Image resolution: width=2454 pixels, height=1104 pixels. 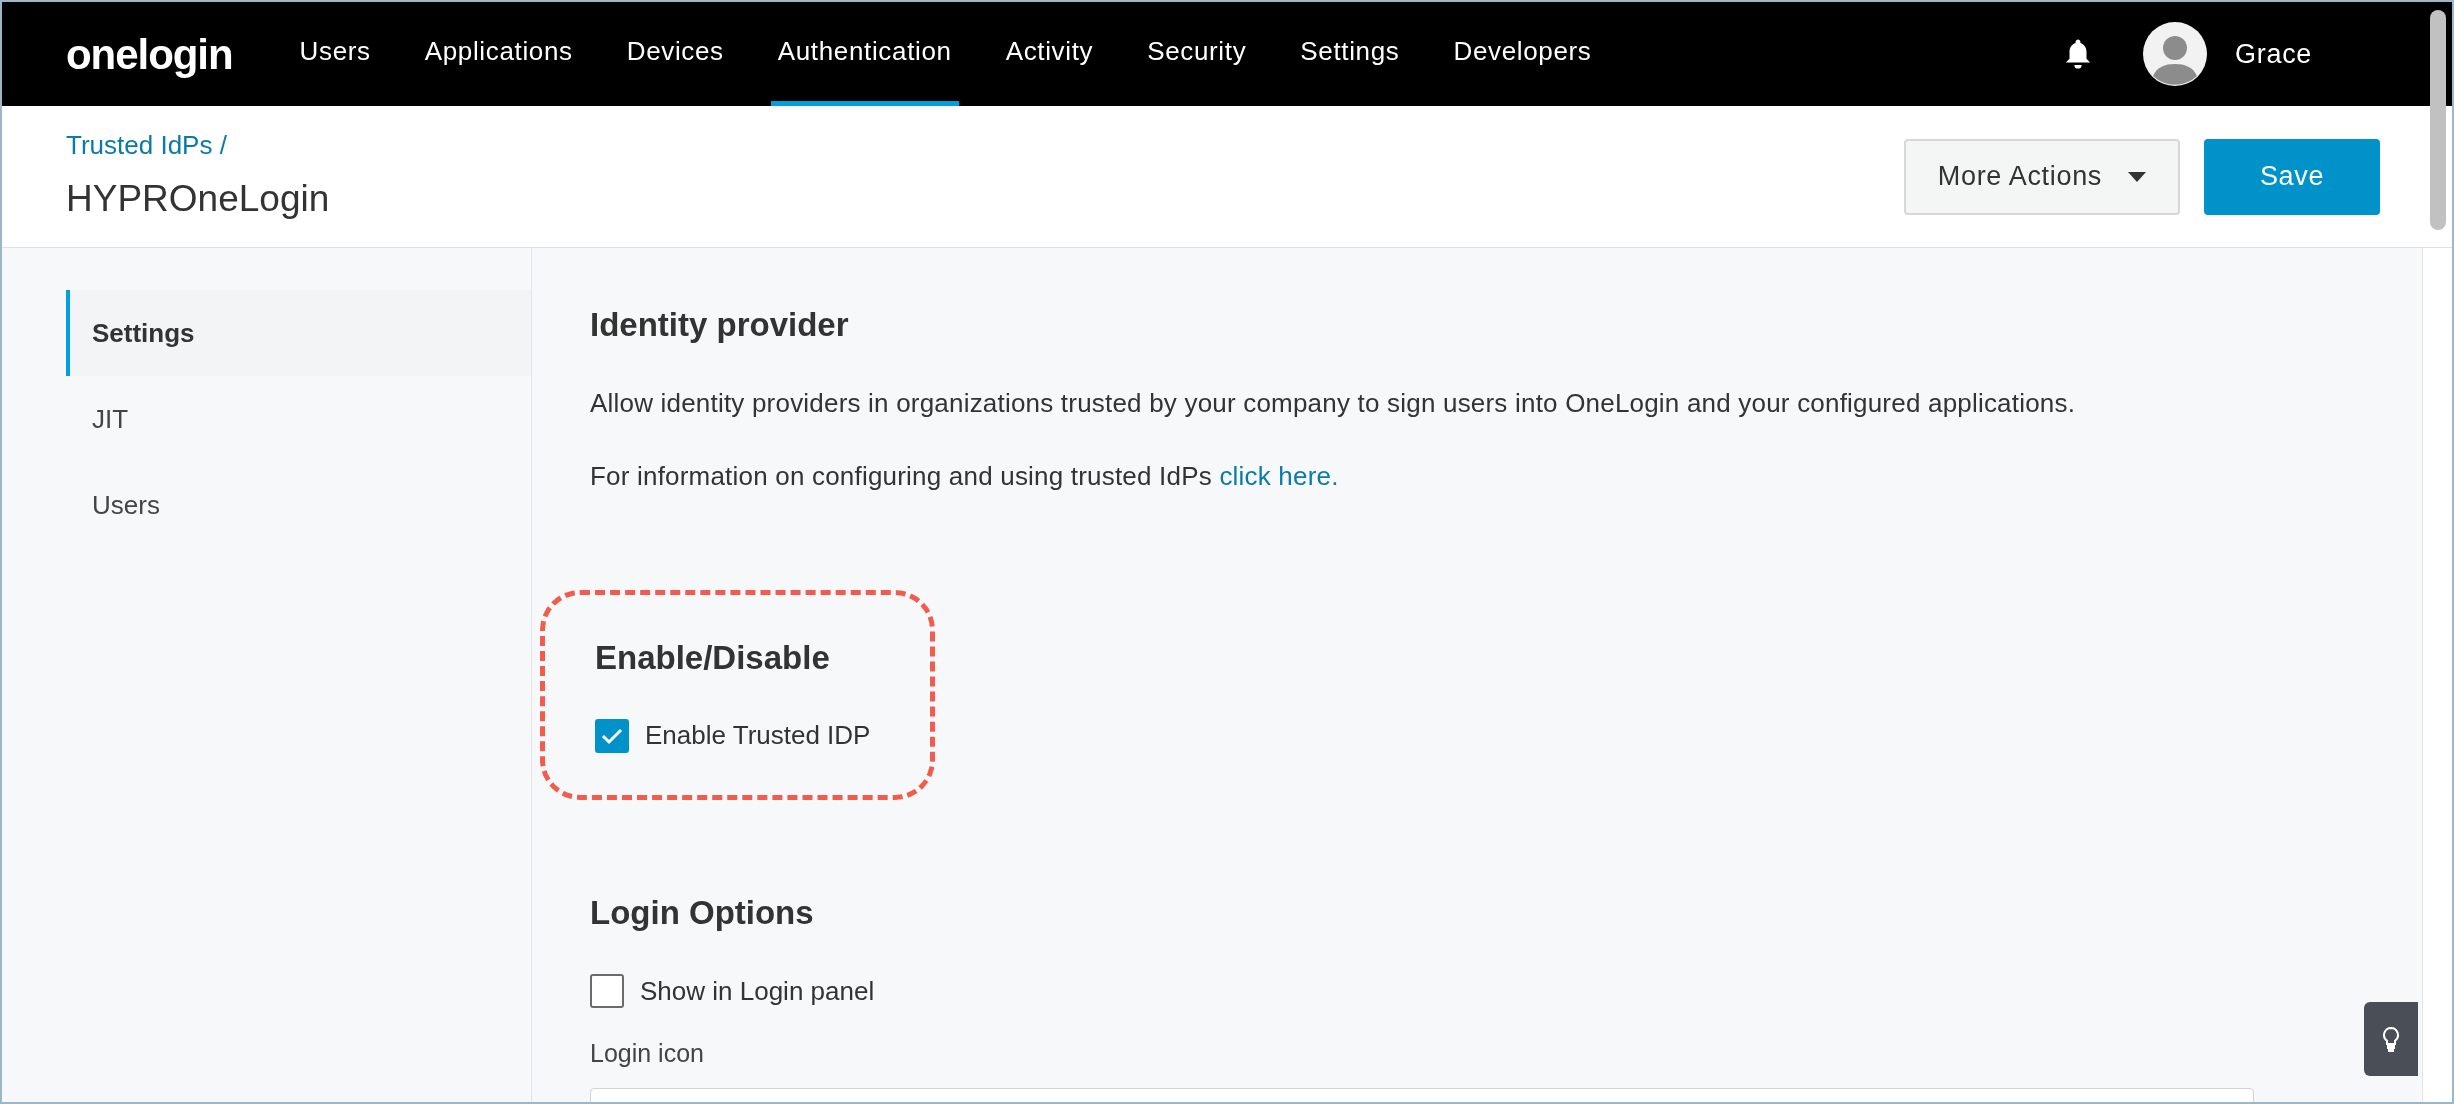 I want to click on checkbox-label: Show in Login panel, so click(x=757, y=991).